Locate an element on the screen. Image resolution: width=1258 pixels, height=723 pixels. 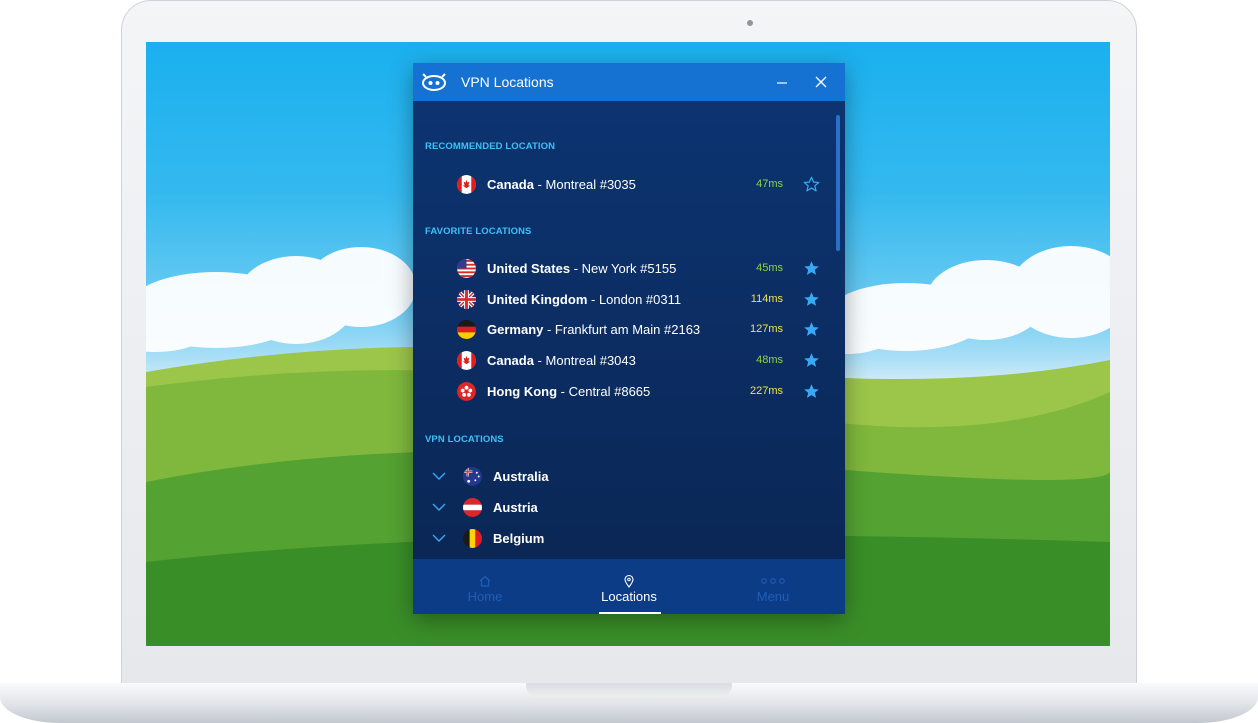
location-label: United States - New York #5155 is located at coordinates (581, 268).